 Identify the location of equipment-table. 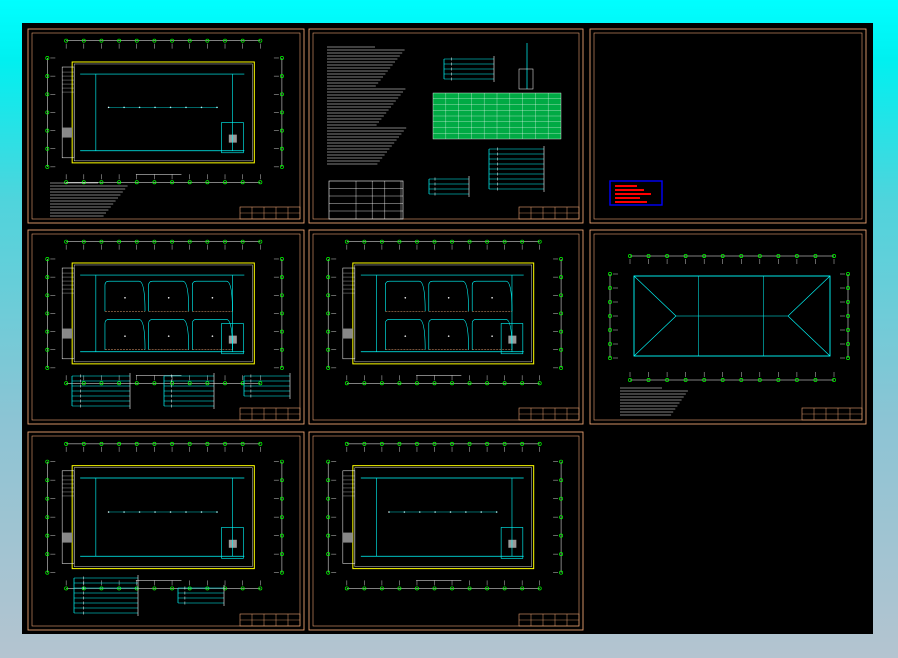
(497, 116).